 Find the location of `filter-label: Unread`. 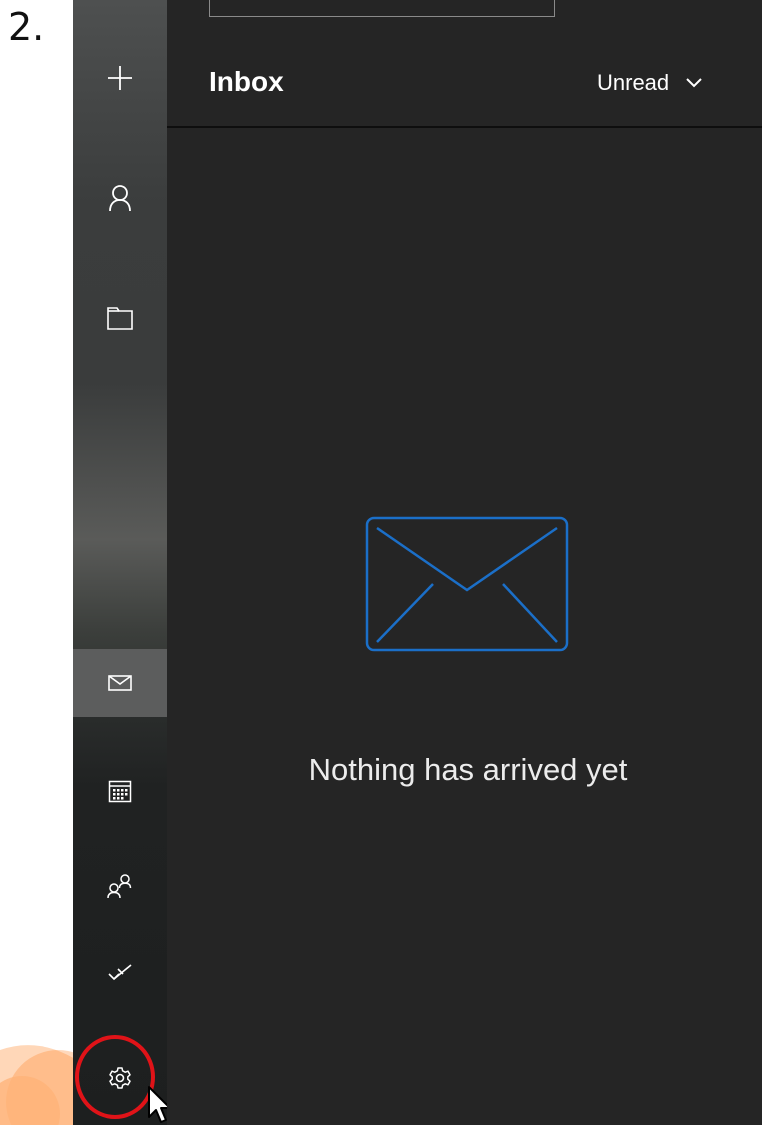

filter-label: Unread is located at coordinates (633, 82).